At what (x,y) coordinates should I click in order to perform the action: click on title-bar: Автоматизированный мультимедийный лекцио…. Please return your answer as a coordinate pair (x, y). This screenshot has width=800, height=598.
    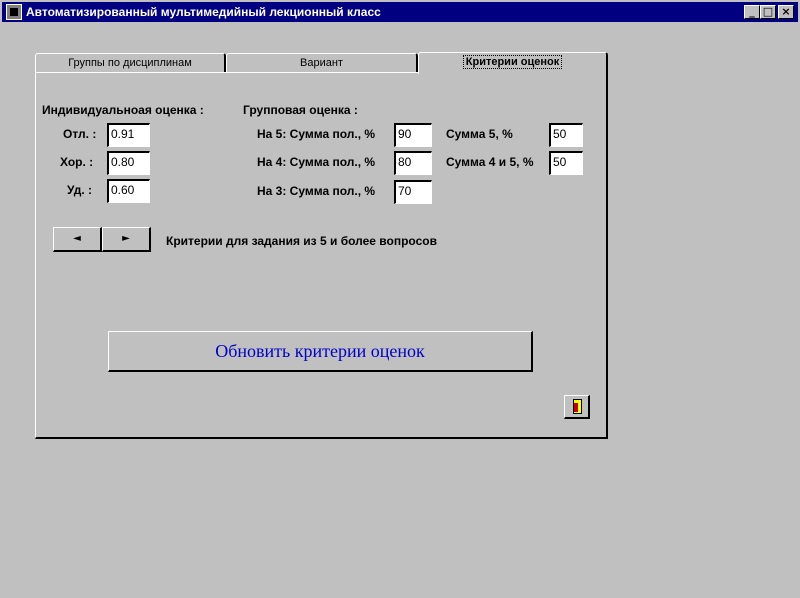
    Looking at the image, I should click on (400, 12).